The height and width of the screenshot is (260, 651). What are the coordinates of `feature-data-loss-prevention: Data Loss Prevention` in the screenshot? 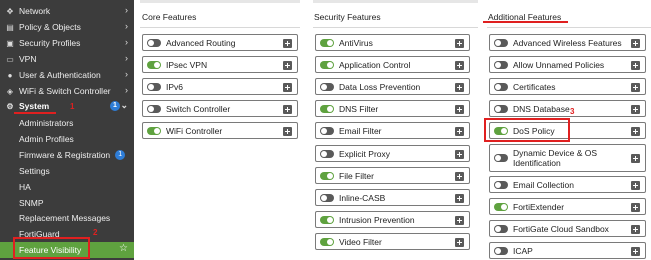 It's located at (392, 86).